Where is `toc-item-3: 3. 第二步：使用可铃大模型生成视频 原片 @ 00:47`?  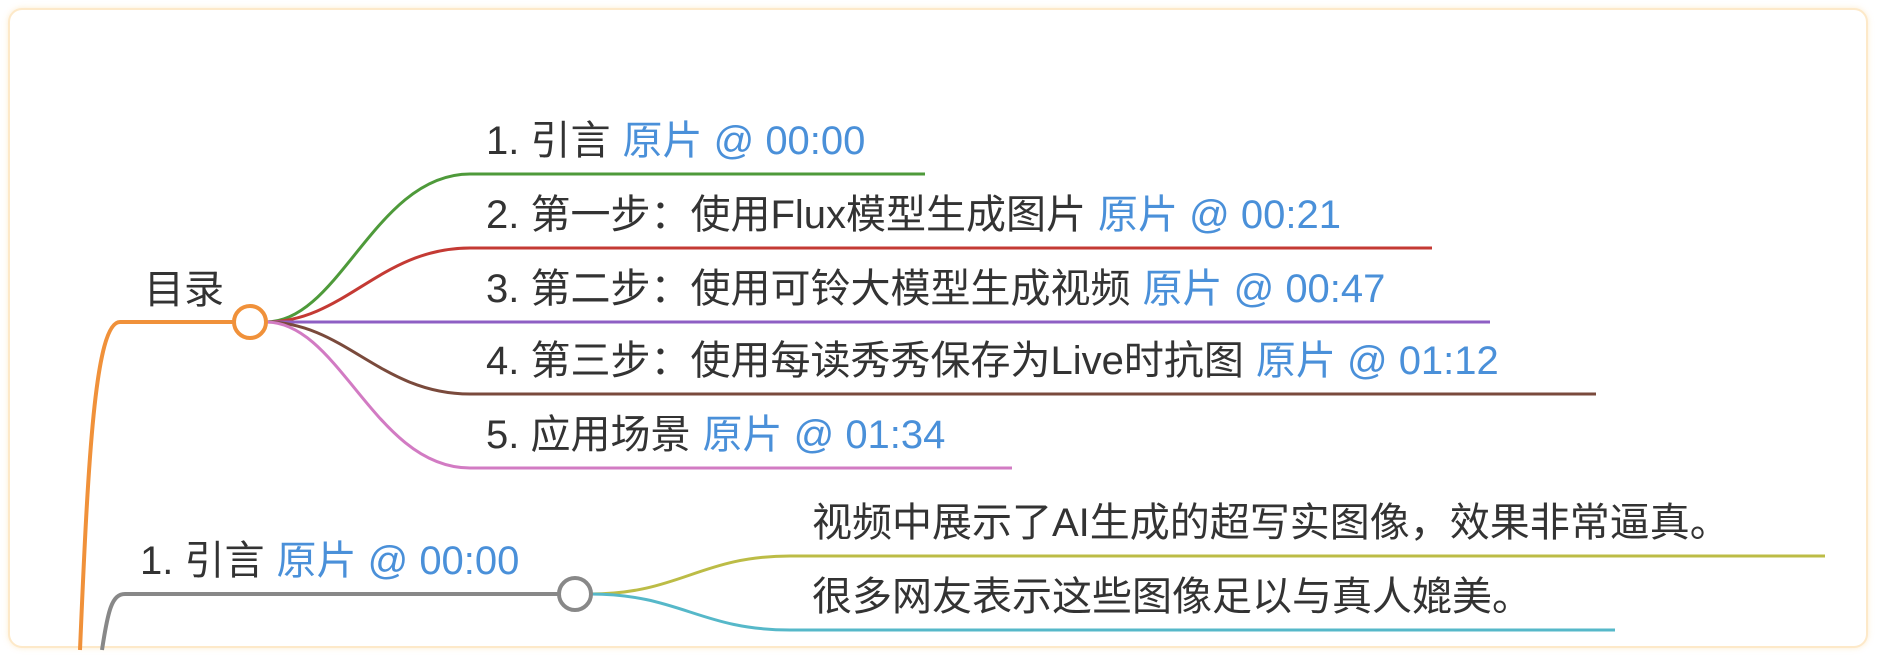
toc-item-3: 3. 第二步：使用可铃大模型生成视频 原片 @ 00:47 is located at coordinates (935, 289).